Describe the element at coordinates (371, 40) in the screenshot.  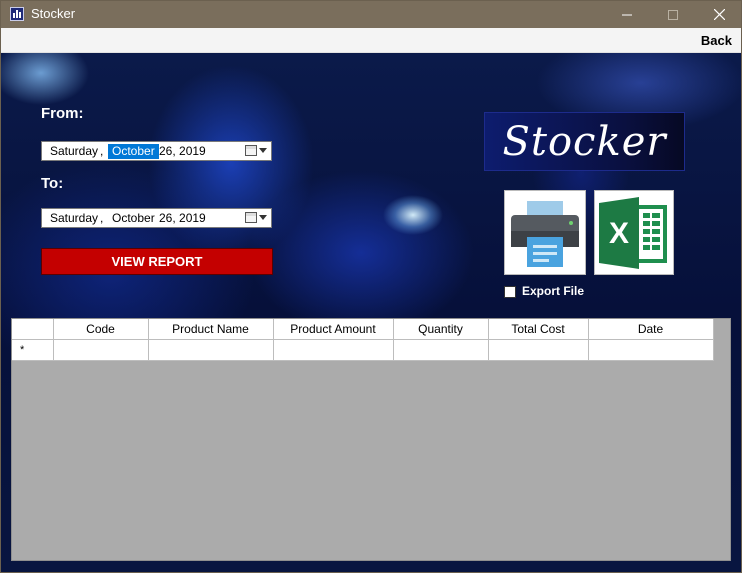
I see `menu-bar: Back` at that location.